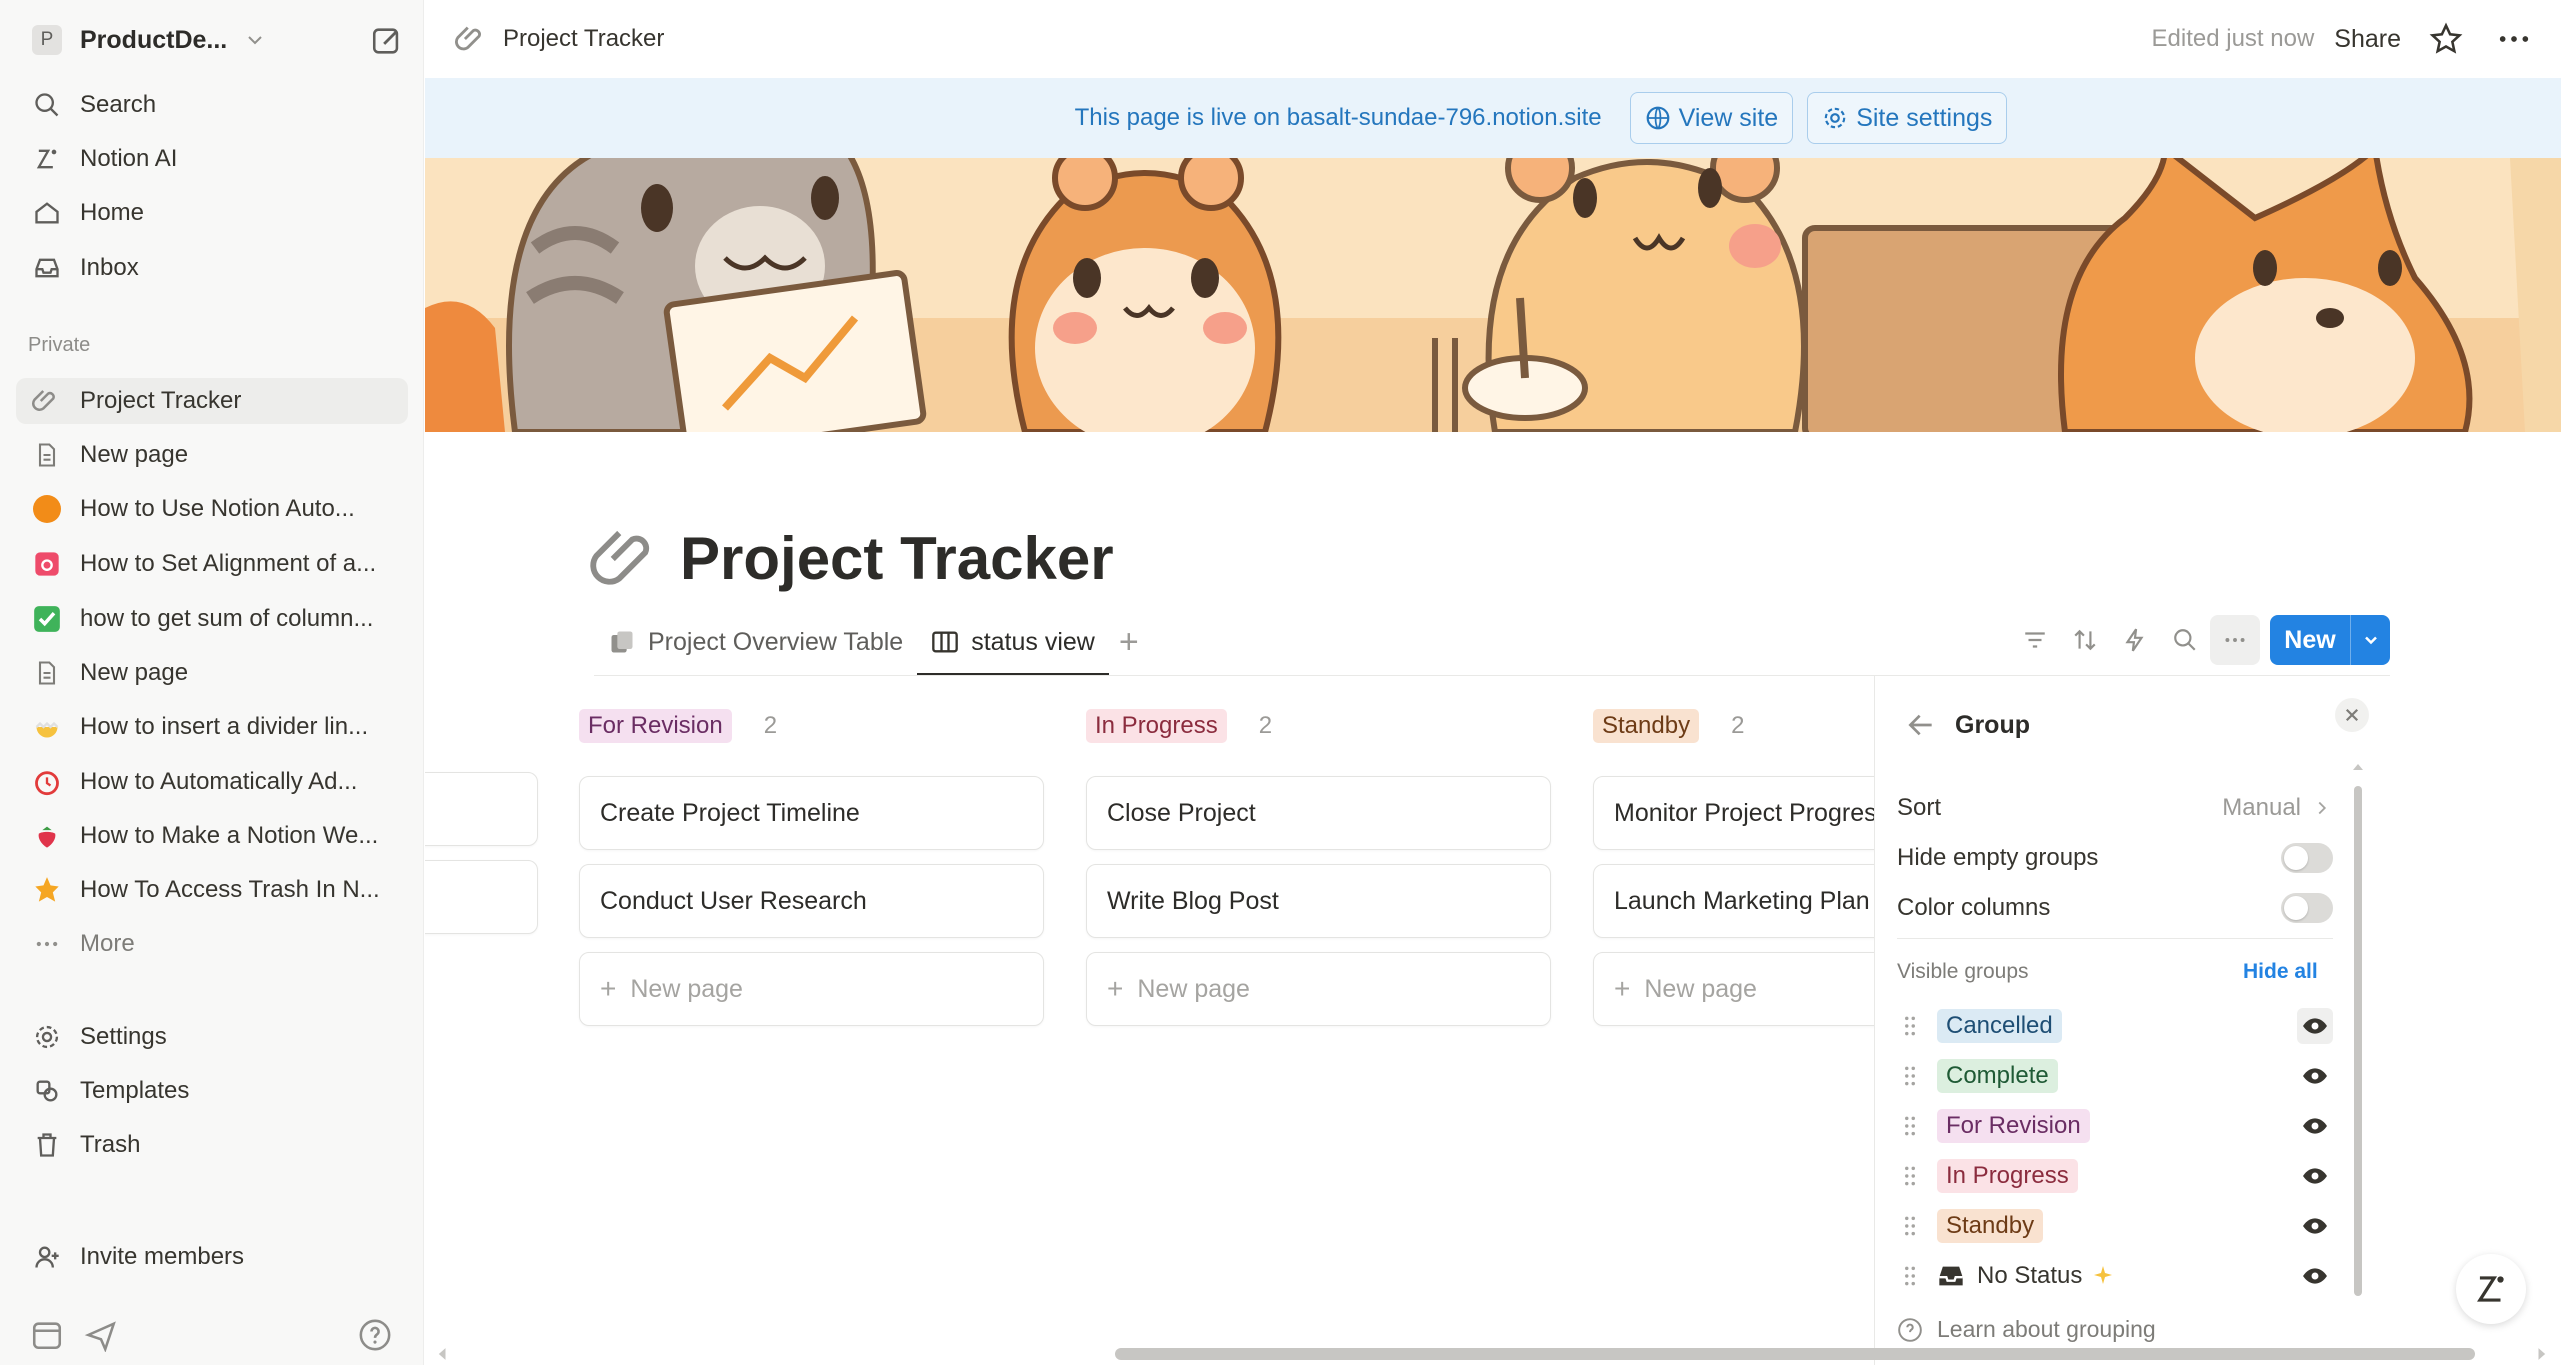 The width and height of the screenshot is (2561, 1365). I want to click on group-row-complete: Complete, so click(2115, 1076).